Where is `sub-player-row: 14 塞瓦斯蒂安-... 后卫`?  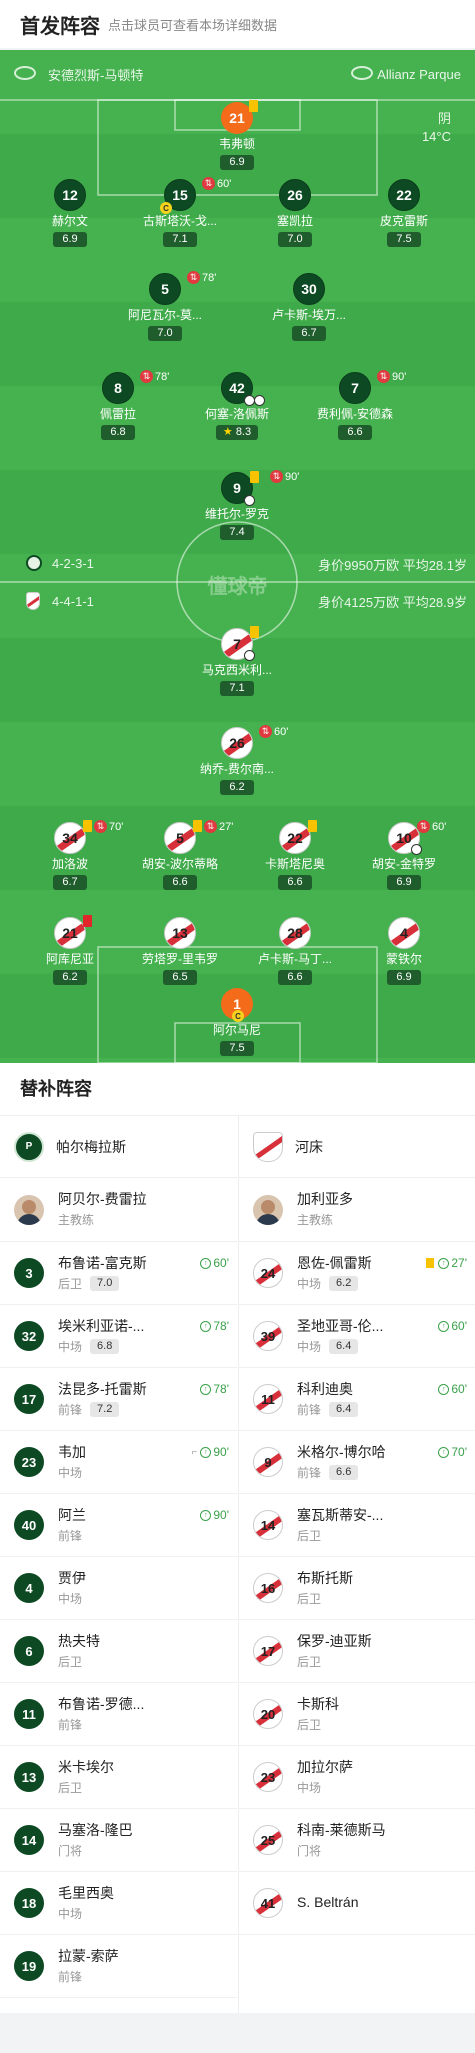 sub-player-row: 14 塞瓦斯蒂安-... 后卫 is located at coordinates (357, 1525).